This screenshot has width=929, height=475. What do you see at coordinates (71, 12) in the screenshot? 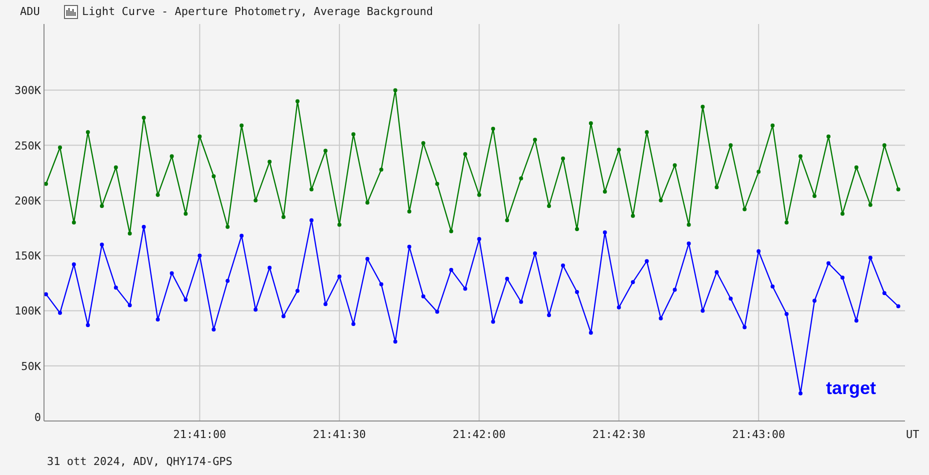
I see `chart-icon` at bounding box center [71, 12].